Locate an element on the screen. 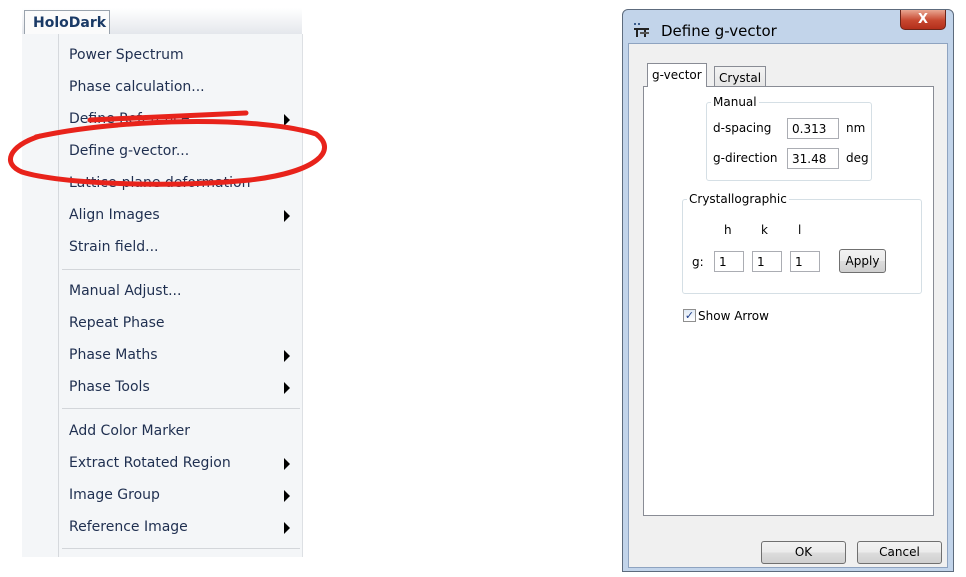  menu-item-label: Add Color Marker is located at coordinates (129, 431).